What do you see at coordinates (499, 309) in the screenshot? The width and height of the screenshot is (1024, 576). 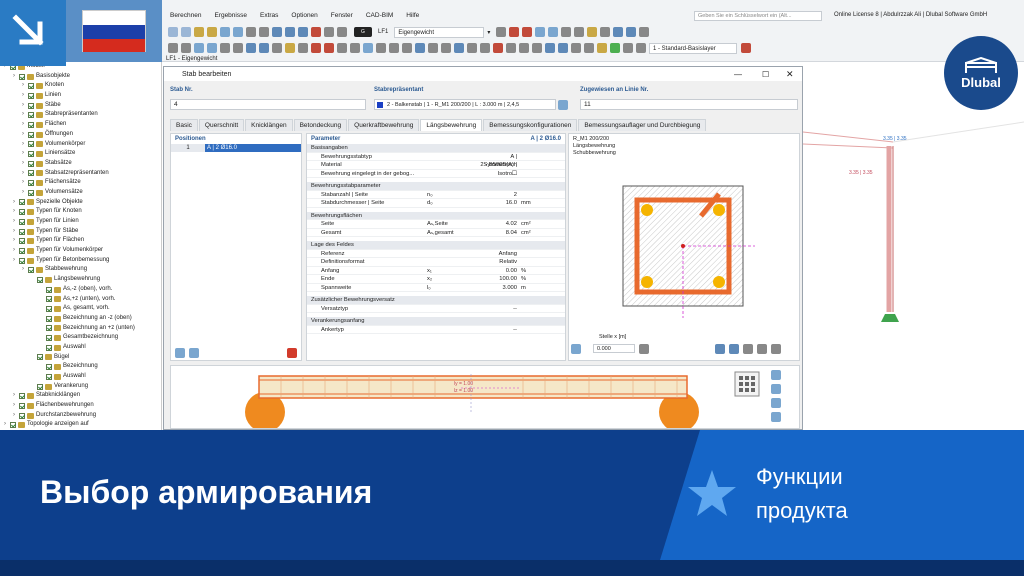 I see `parameter-cell: --` at bounding box center [499, 309].